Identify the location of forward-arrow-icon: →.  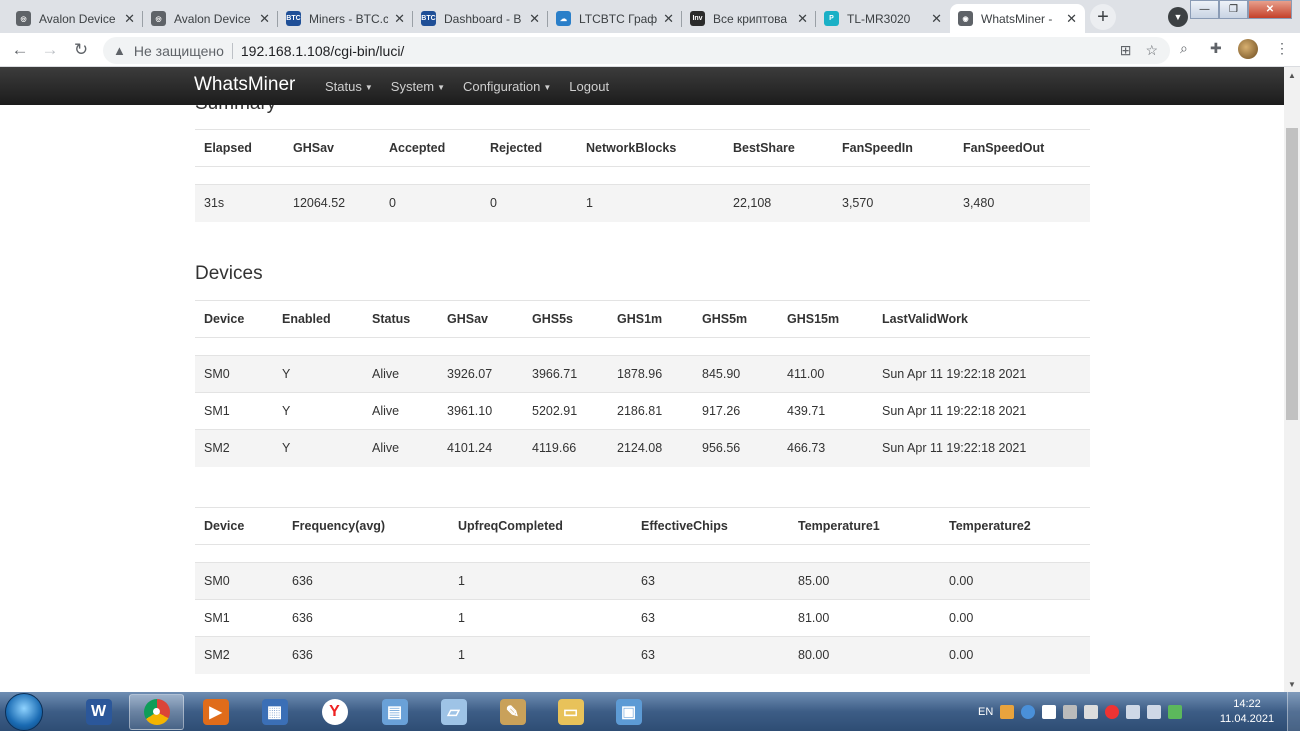
(50, 50).